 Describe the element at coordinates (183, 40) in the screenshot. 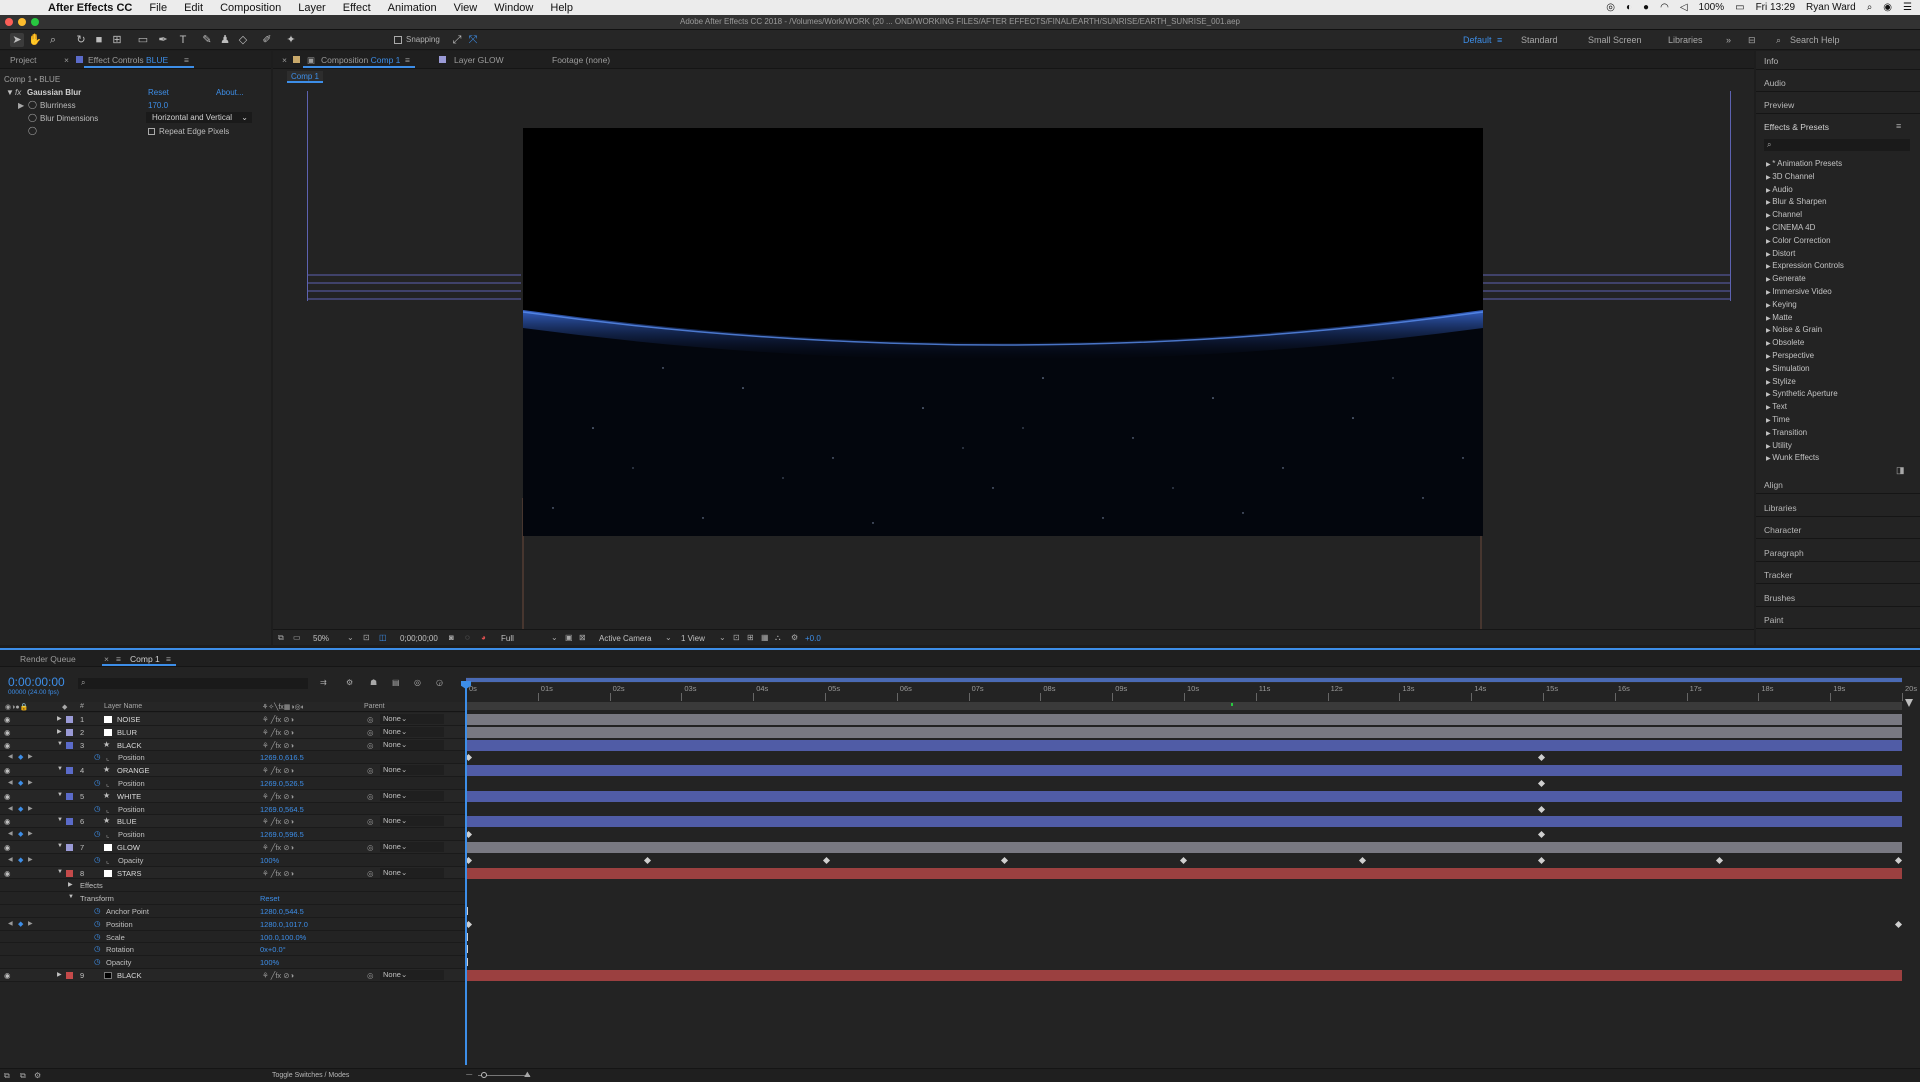

I see `type-tool-icon: T` at that location.